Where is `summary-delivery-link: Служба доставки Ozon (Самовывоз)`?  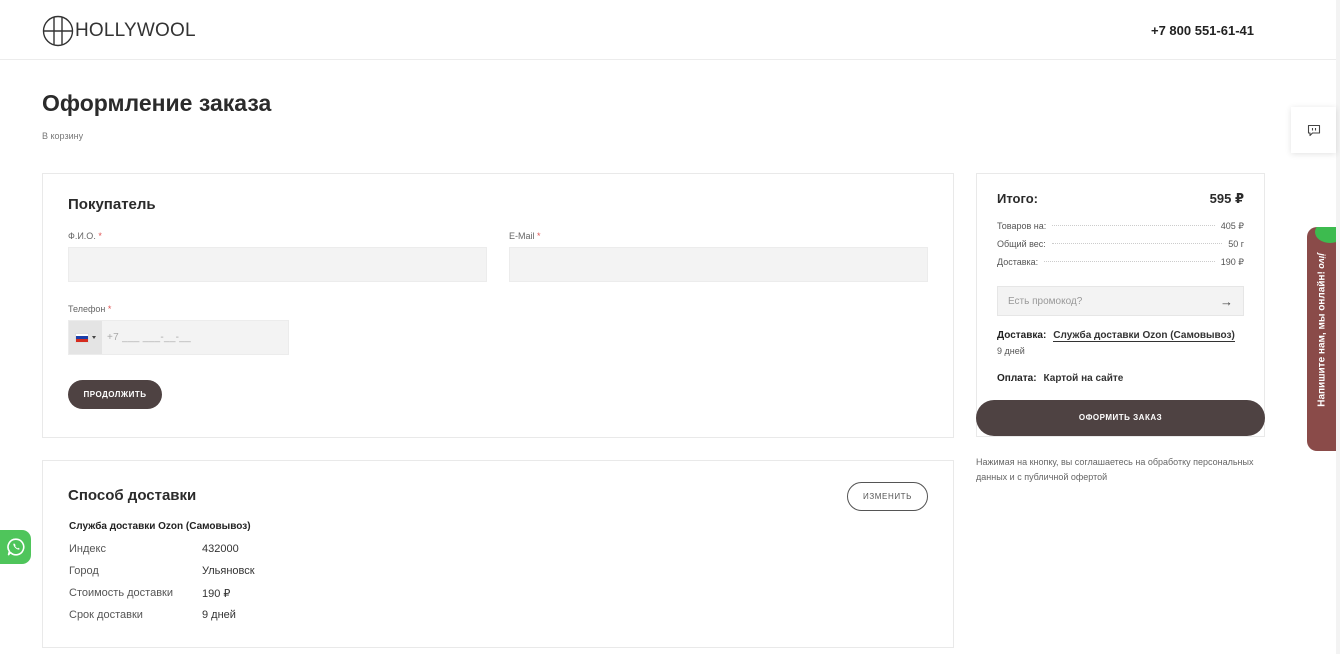
summary-delivery-link: Служба доставки Ozon (Самовывоз) is located at coordinates (1144, 336).